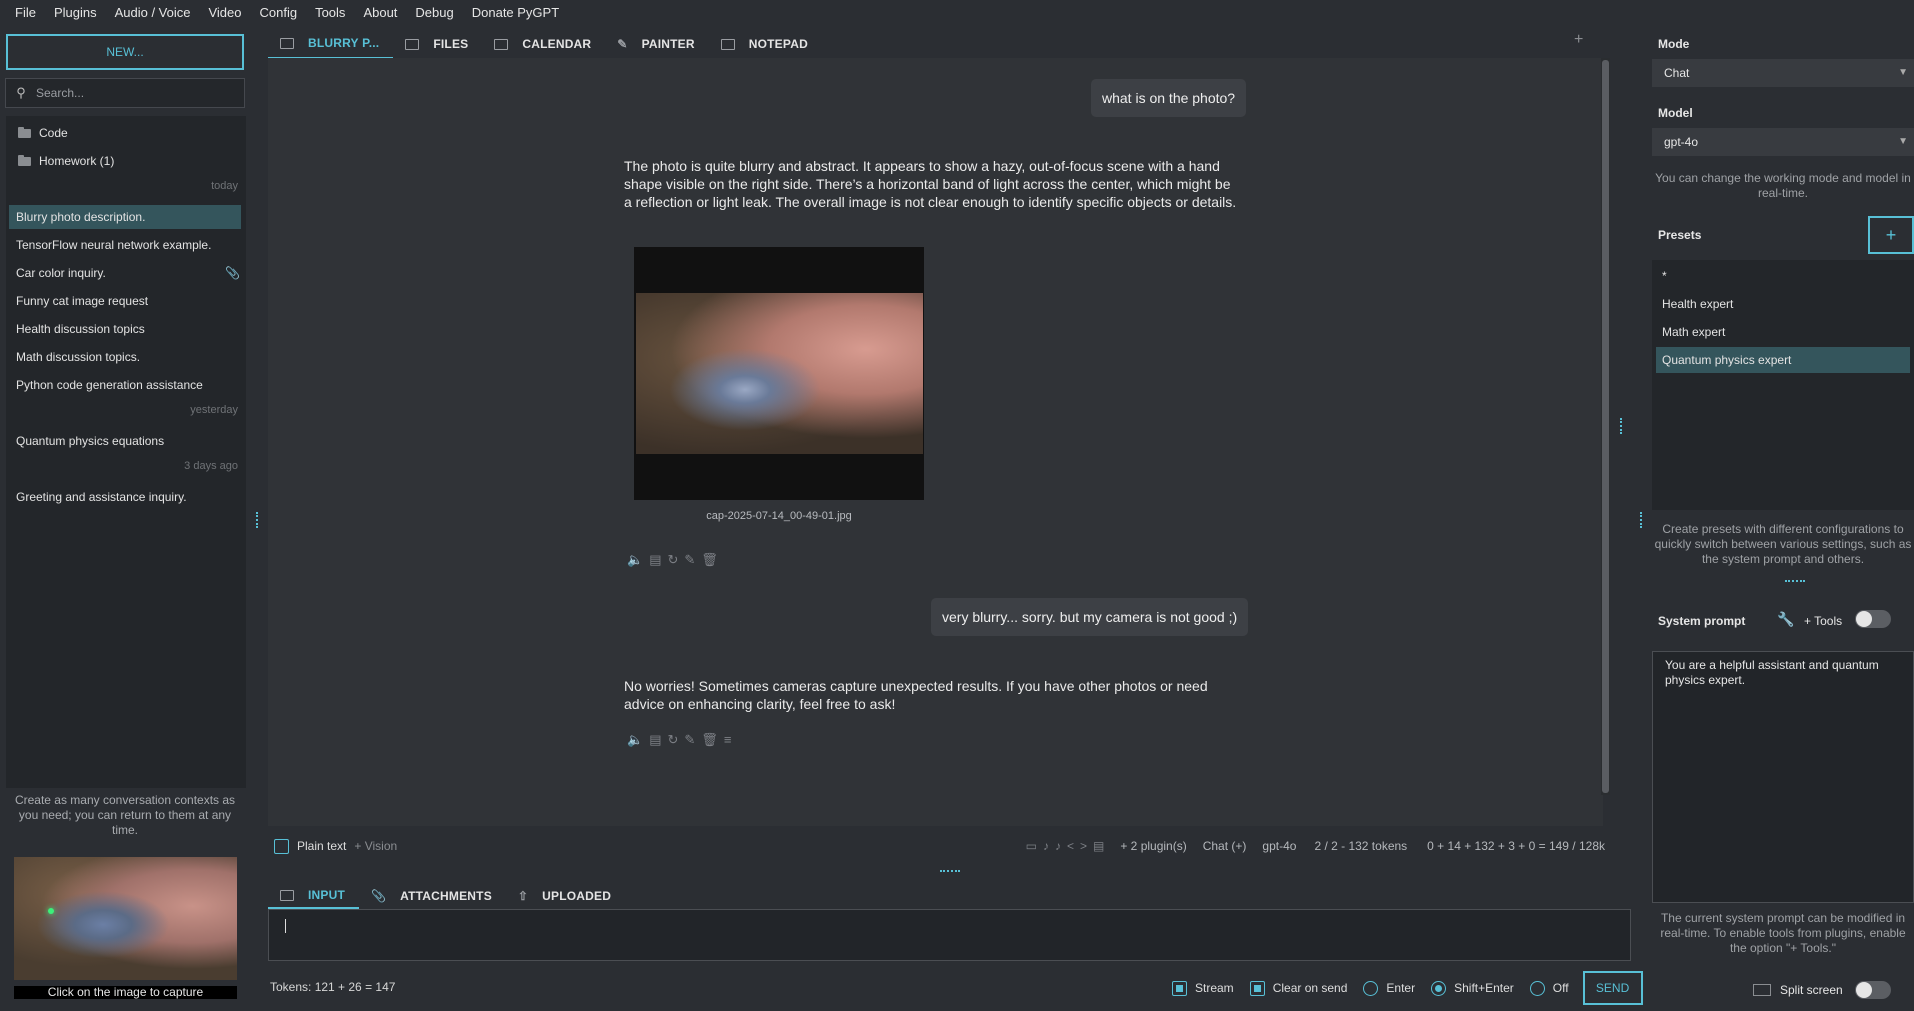 This screenshot has width=1914, height=1011. What do you see at coordinates (77, 161) in the screenshot?
I see `folder-label: Homework (1)` at bounding box center [77, 161].